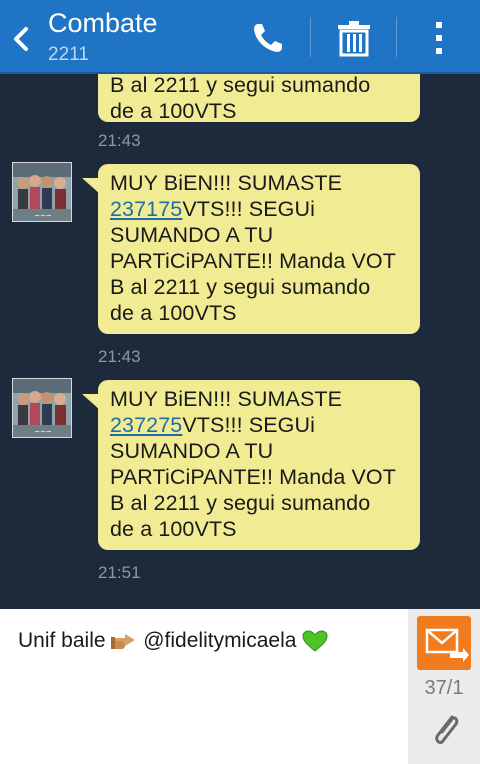 The height and width of the screenshot is (764, 480). I want to click on app-header: Combate 2211, so click(240, 37).